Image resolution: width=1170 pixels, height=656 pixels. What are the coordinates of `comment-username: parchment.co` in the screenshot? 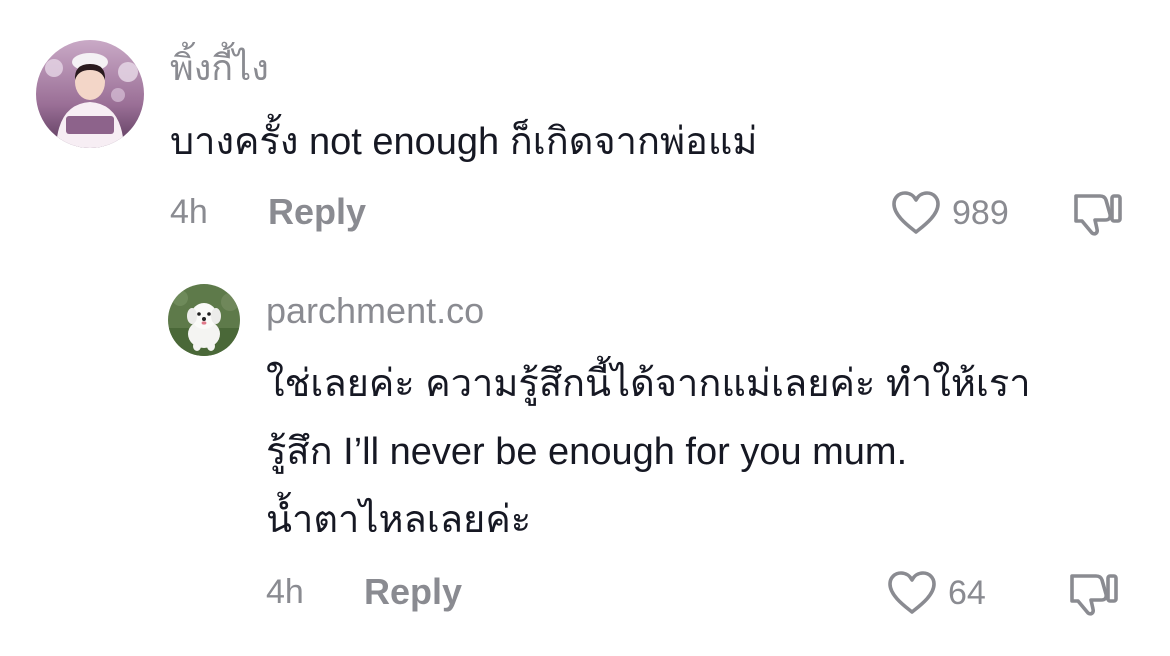 It's located at (375, 311).